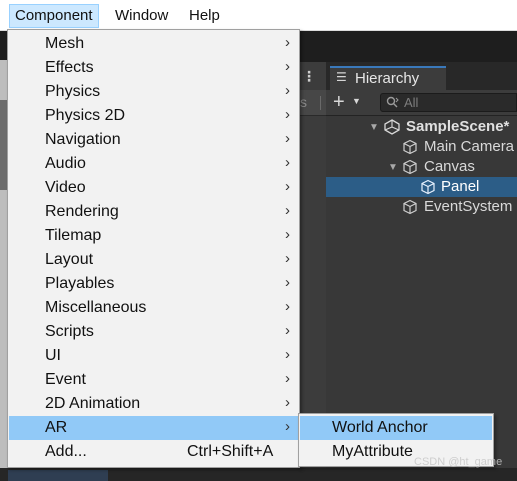 This screenshot has width=517, height=481. What do you see at coordinates (69, 331) in the screenshot?
I see `menu-item-label: Scripts` at bounding box center [69, 331].